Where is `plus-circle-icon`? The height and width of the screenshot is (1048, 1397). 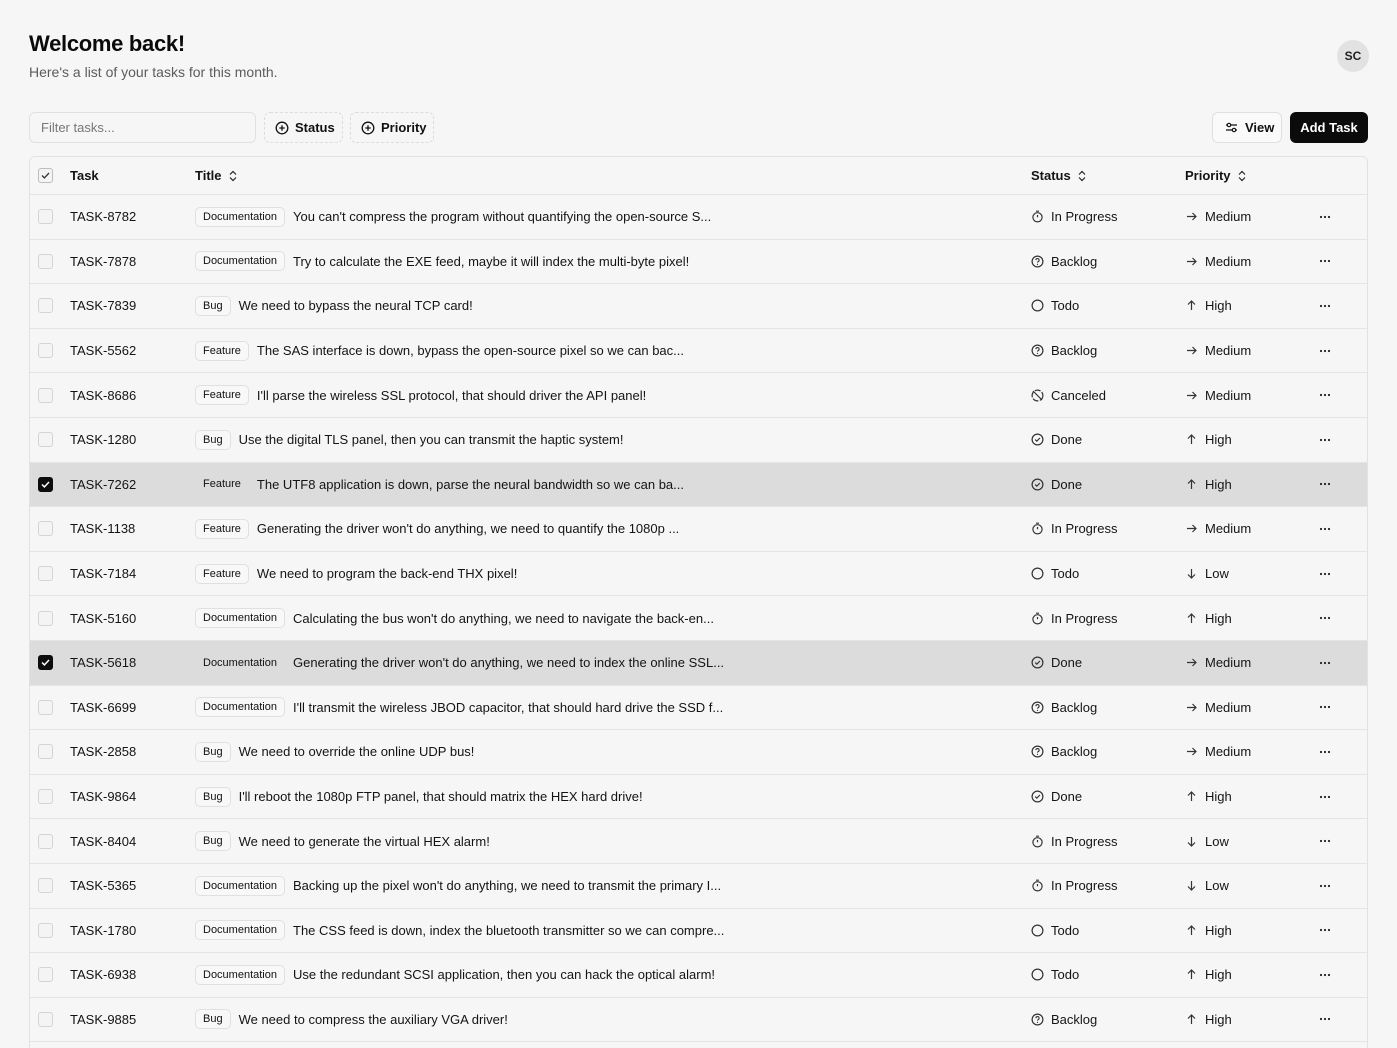 plus-circle-icon is located at coordinates (368, 128).